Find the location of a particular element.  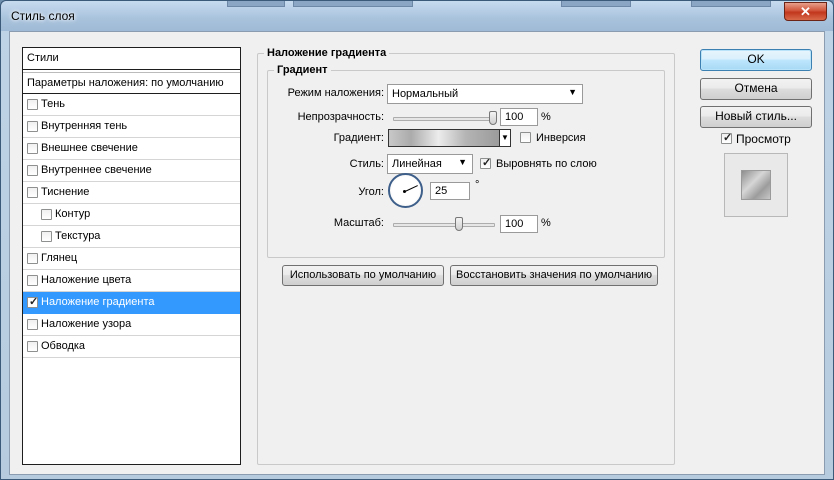

reverse-label: Инверсия is located at coordinates (561, 138).